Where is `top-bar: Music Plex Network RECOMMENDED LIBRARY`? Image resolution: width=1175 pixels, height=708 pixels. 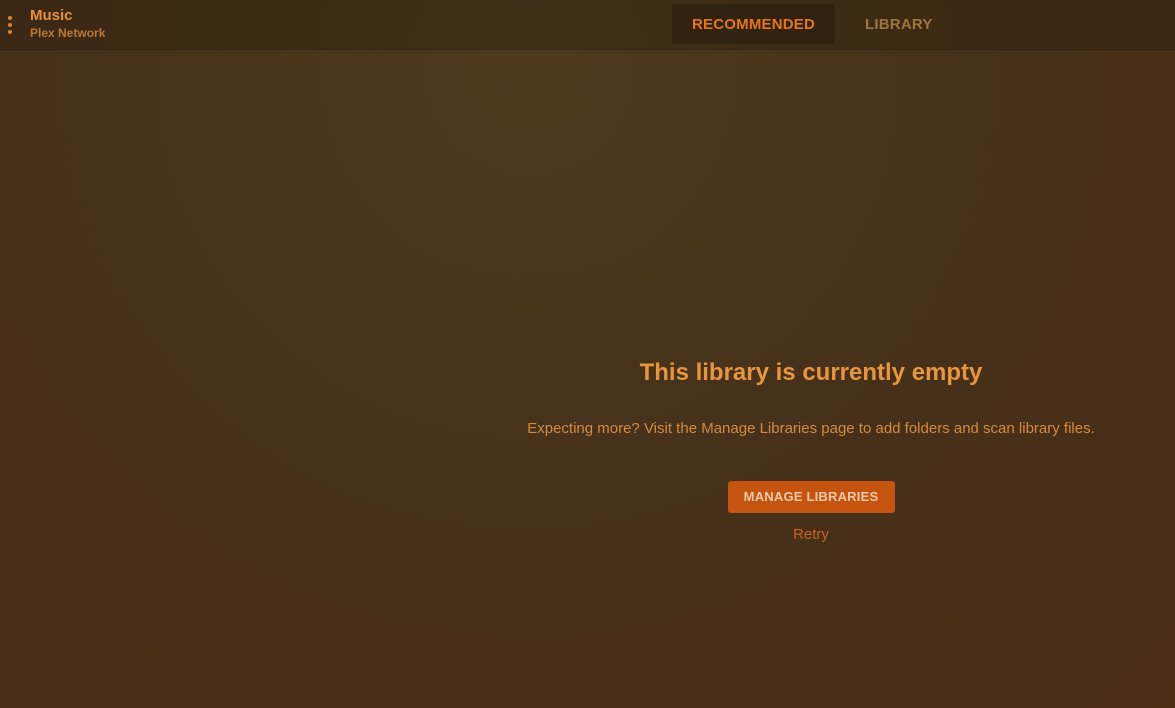 top-bar: Music Plex Network RECOMMENDED LIBRARY is located at coordinates (587, 25).